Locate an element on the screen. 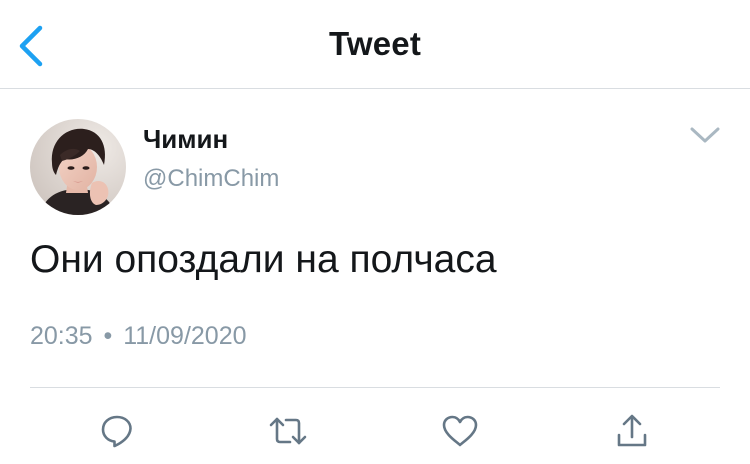  more-options-button is located at coordinates (705, 135).